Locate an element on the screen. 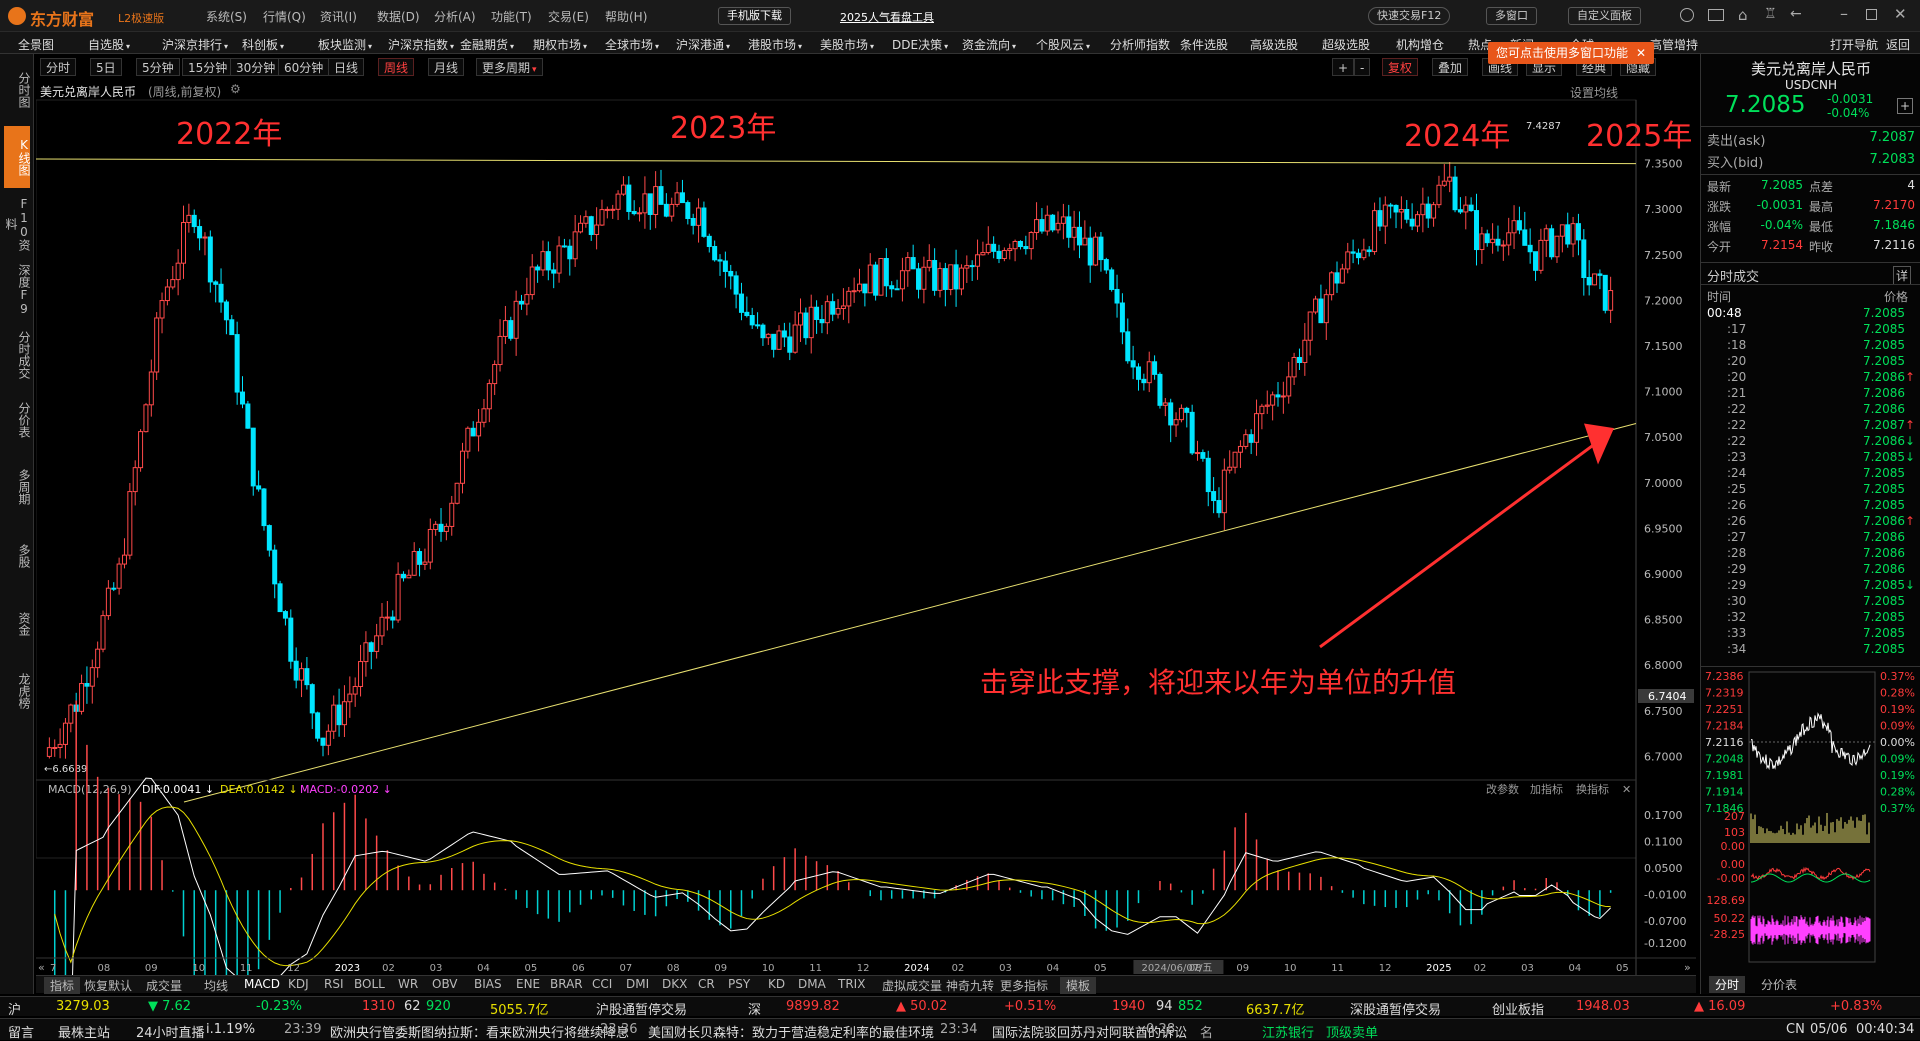 The image size is (1920, 1041). indicator-tab: CR is located at coordinates (706, 984).